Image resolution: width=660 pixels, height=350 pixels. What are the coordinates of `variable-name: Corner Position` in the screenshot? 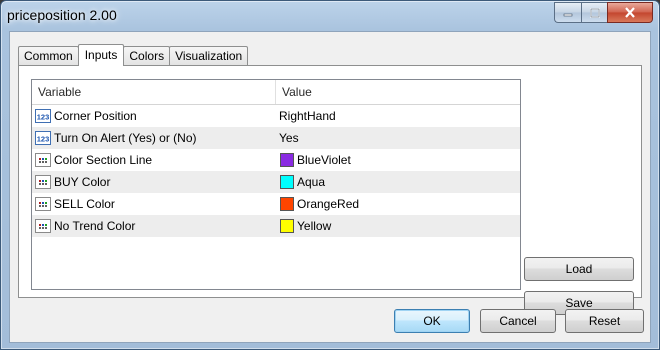 It's located at (95, 116).